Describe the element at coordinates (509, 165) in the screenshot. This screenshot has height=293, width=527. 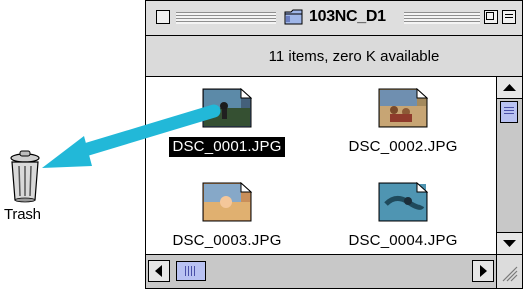
I see `vertical-scrollbar` at that location.